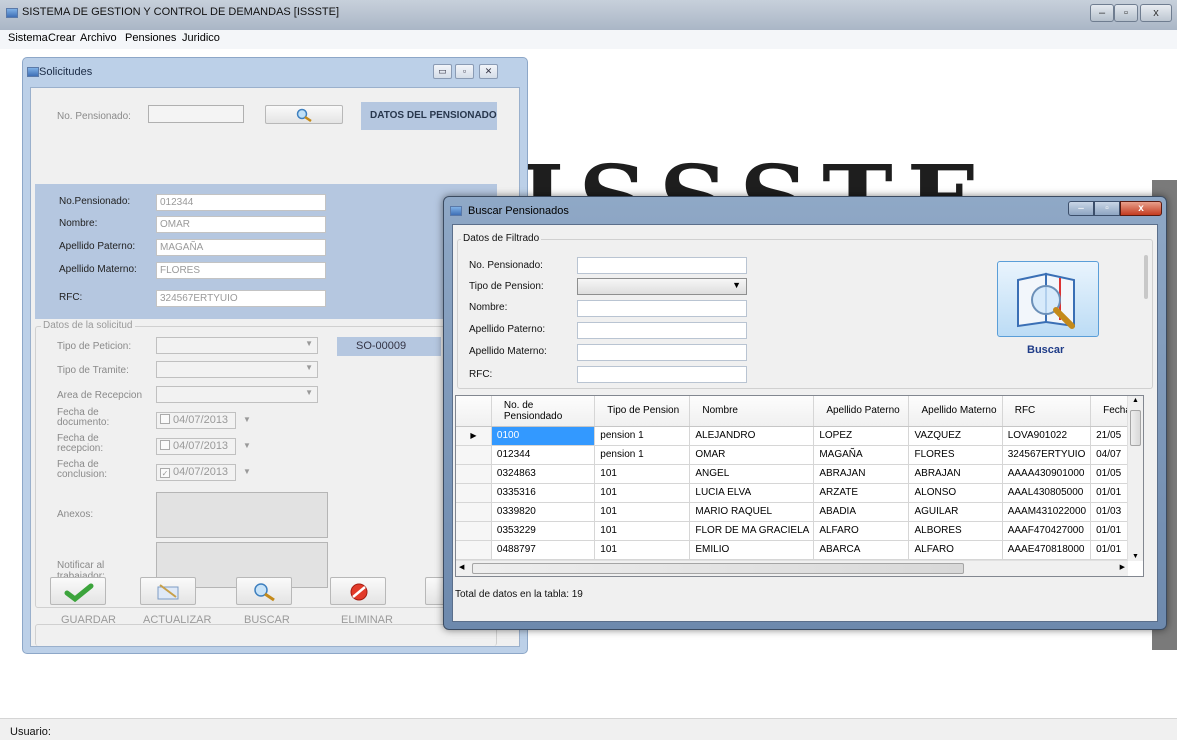  What do you see at coordinates (1047, 493) in the screenshot?
I see `table-cell: AAAL430805000` at bounding box center [1047, 493].